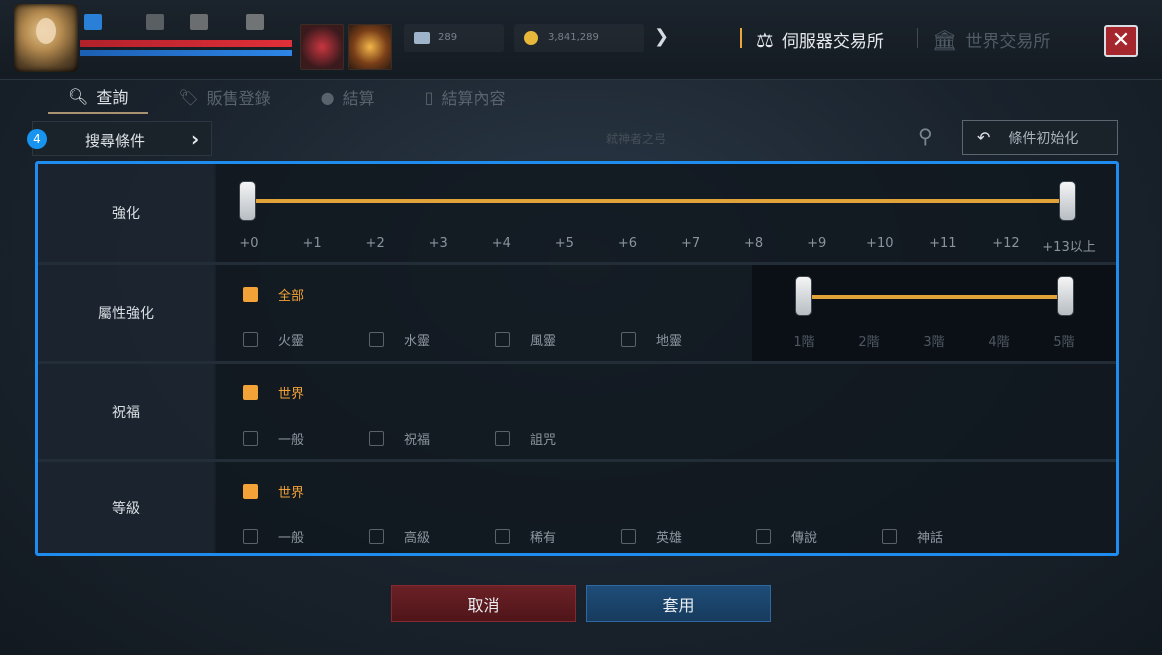  I want to click on enhance-slider-min-handle, so click(247, 201).